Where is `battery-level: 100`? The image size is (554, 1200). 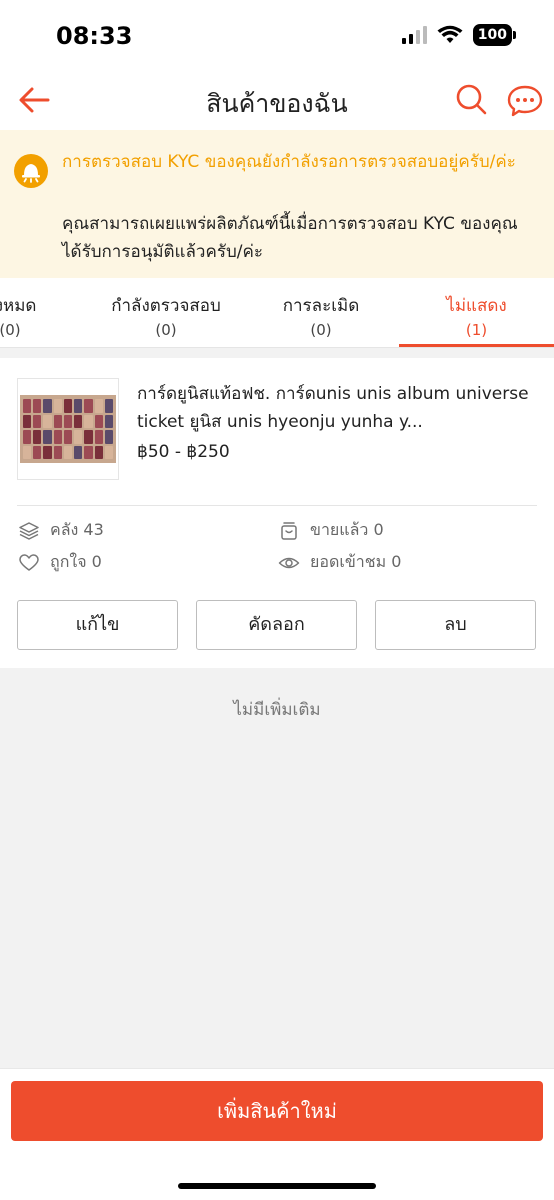 battery-level: 100 is located at coordinates (492, 35).